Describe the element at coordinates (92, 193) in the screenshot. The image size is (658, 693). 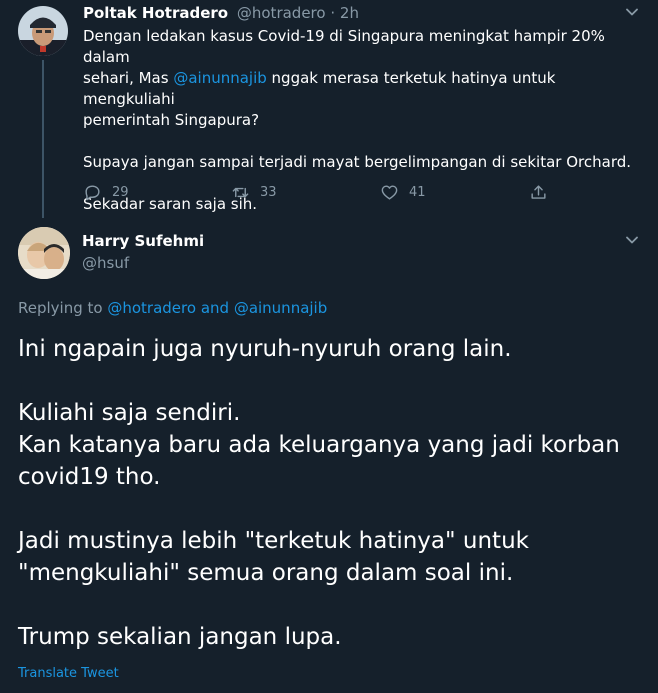
I see `reply-icon` at that location.